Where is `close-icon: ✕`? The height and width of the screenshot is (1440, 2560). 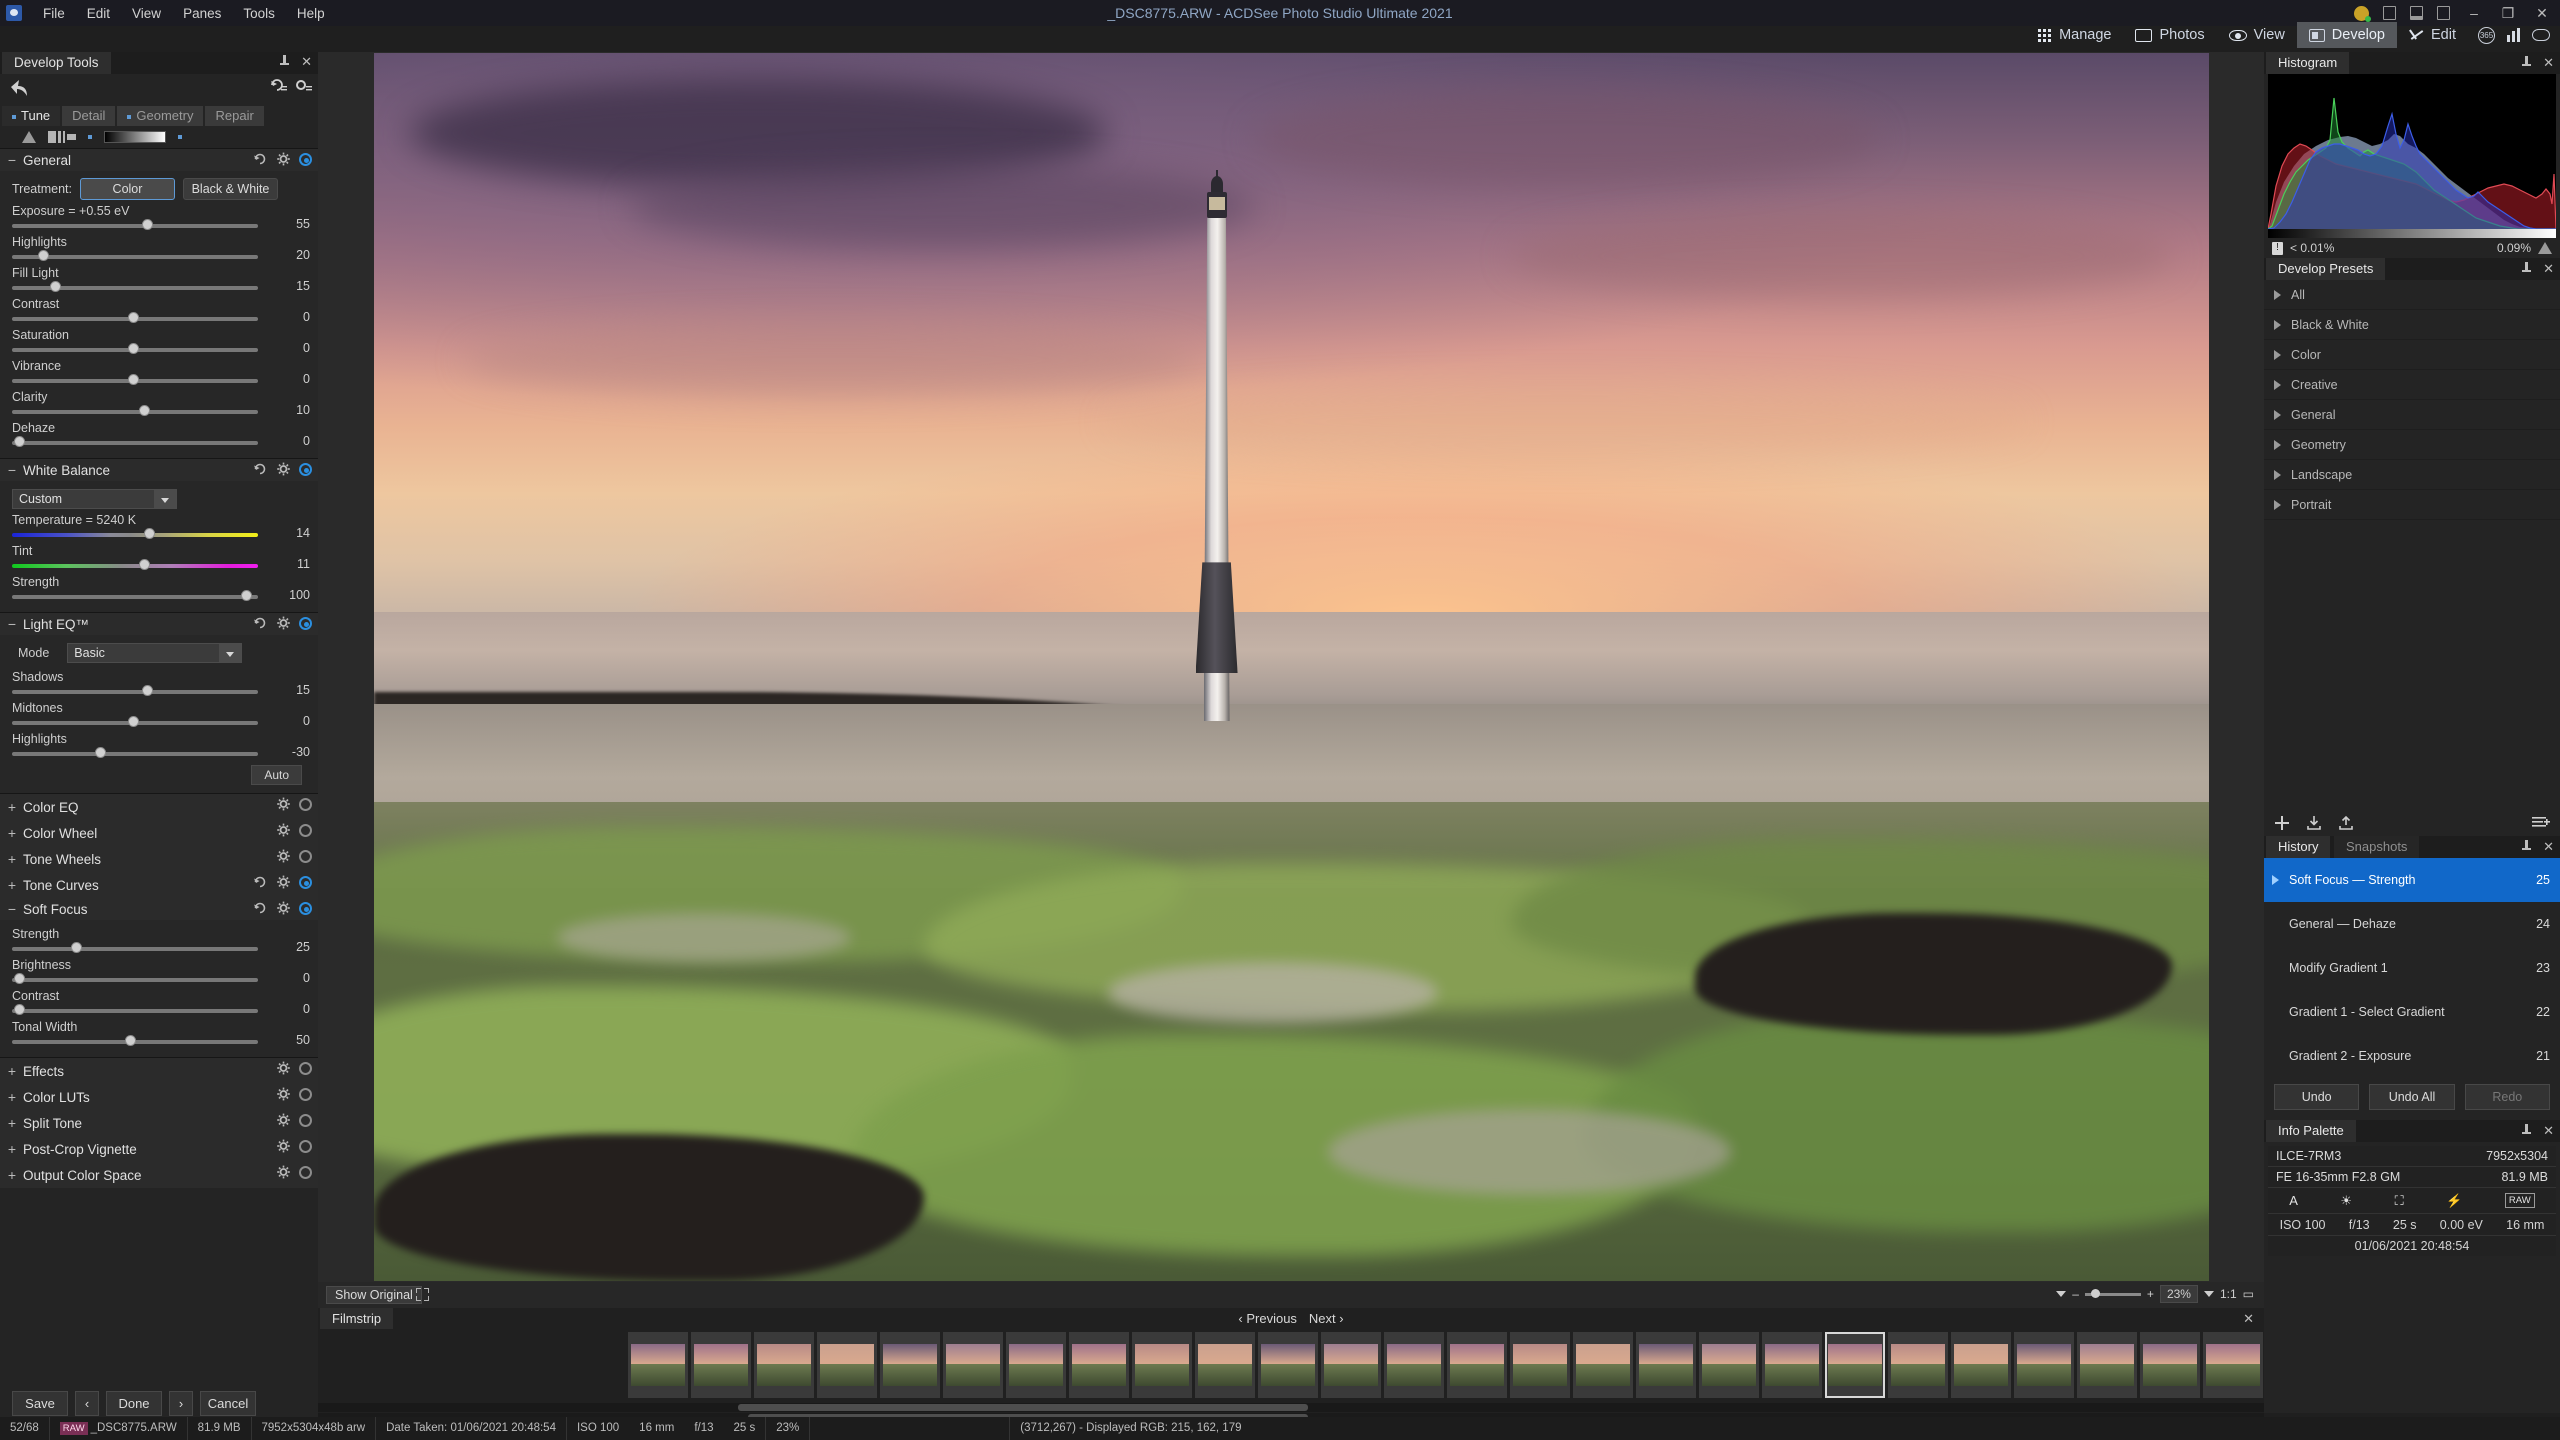
close-icon: ✕ is located at coordinates (2548, 1130).